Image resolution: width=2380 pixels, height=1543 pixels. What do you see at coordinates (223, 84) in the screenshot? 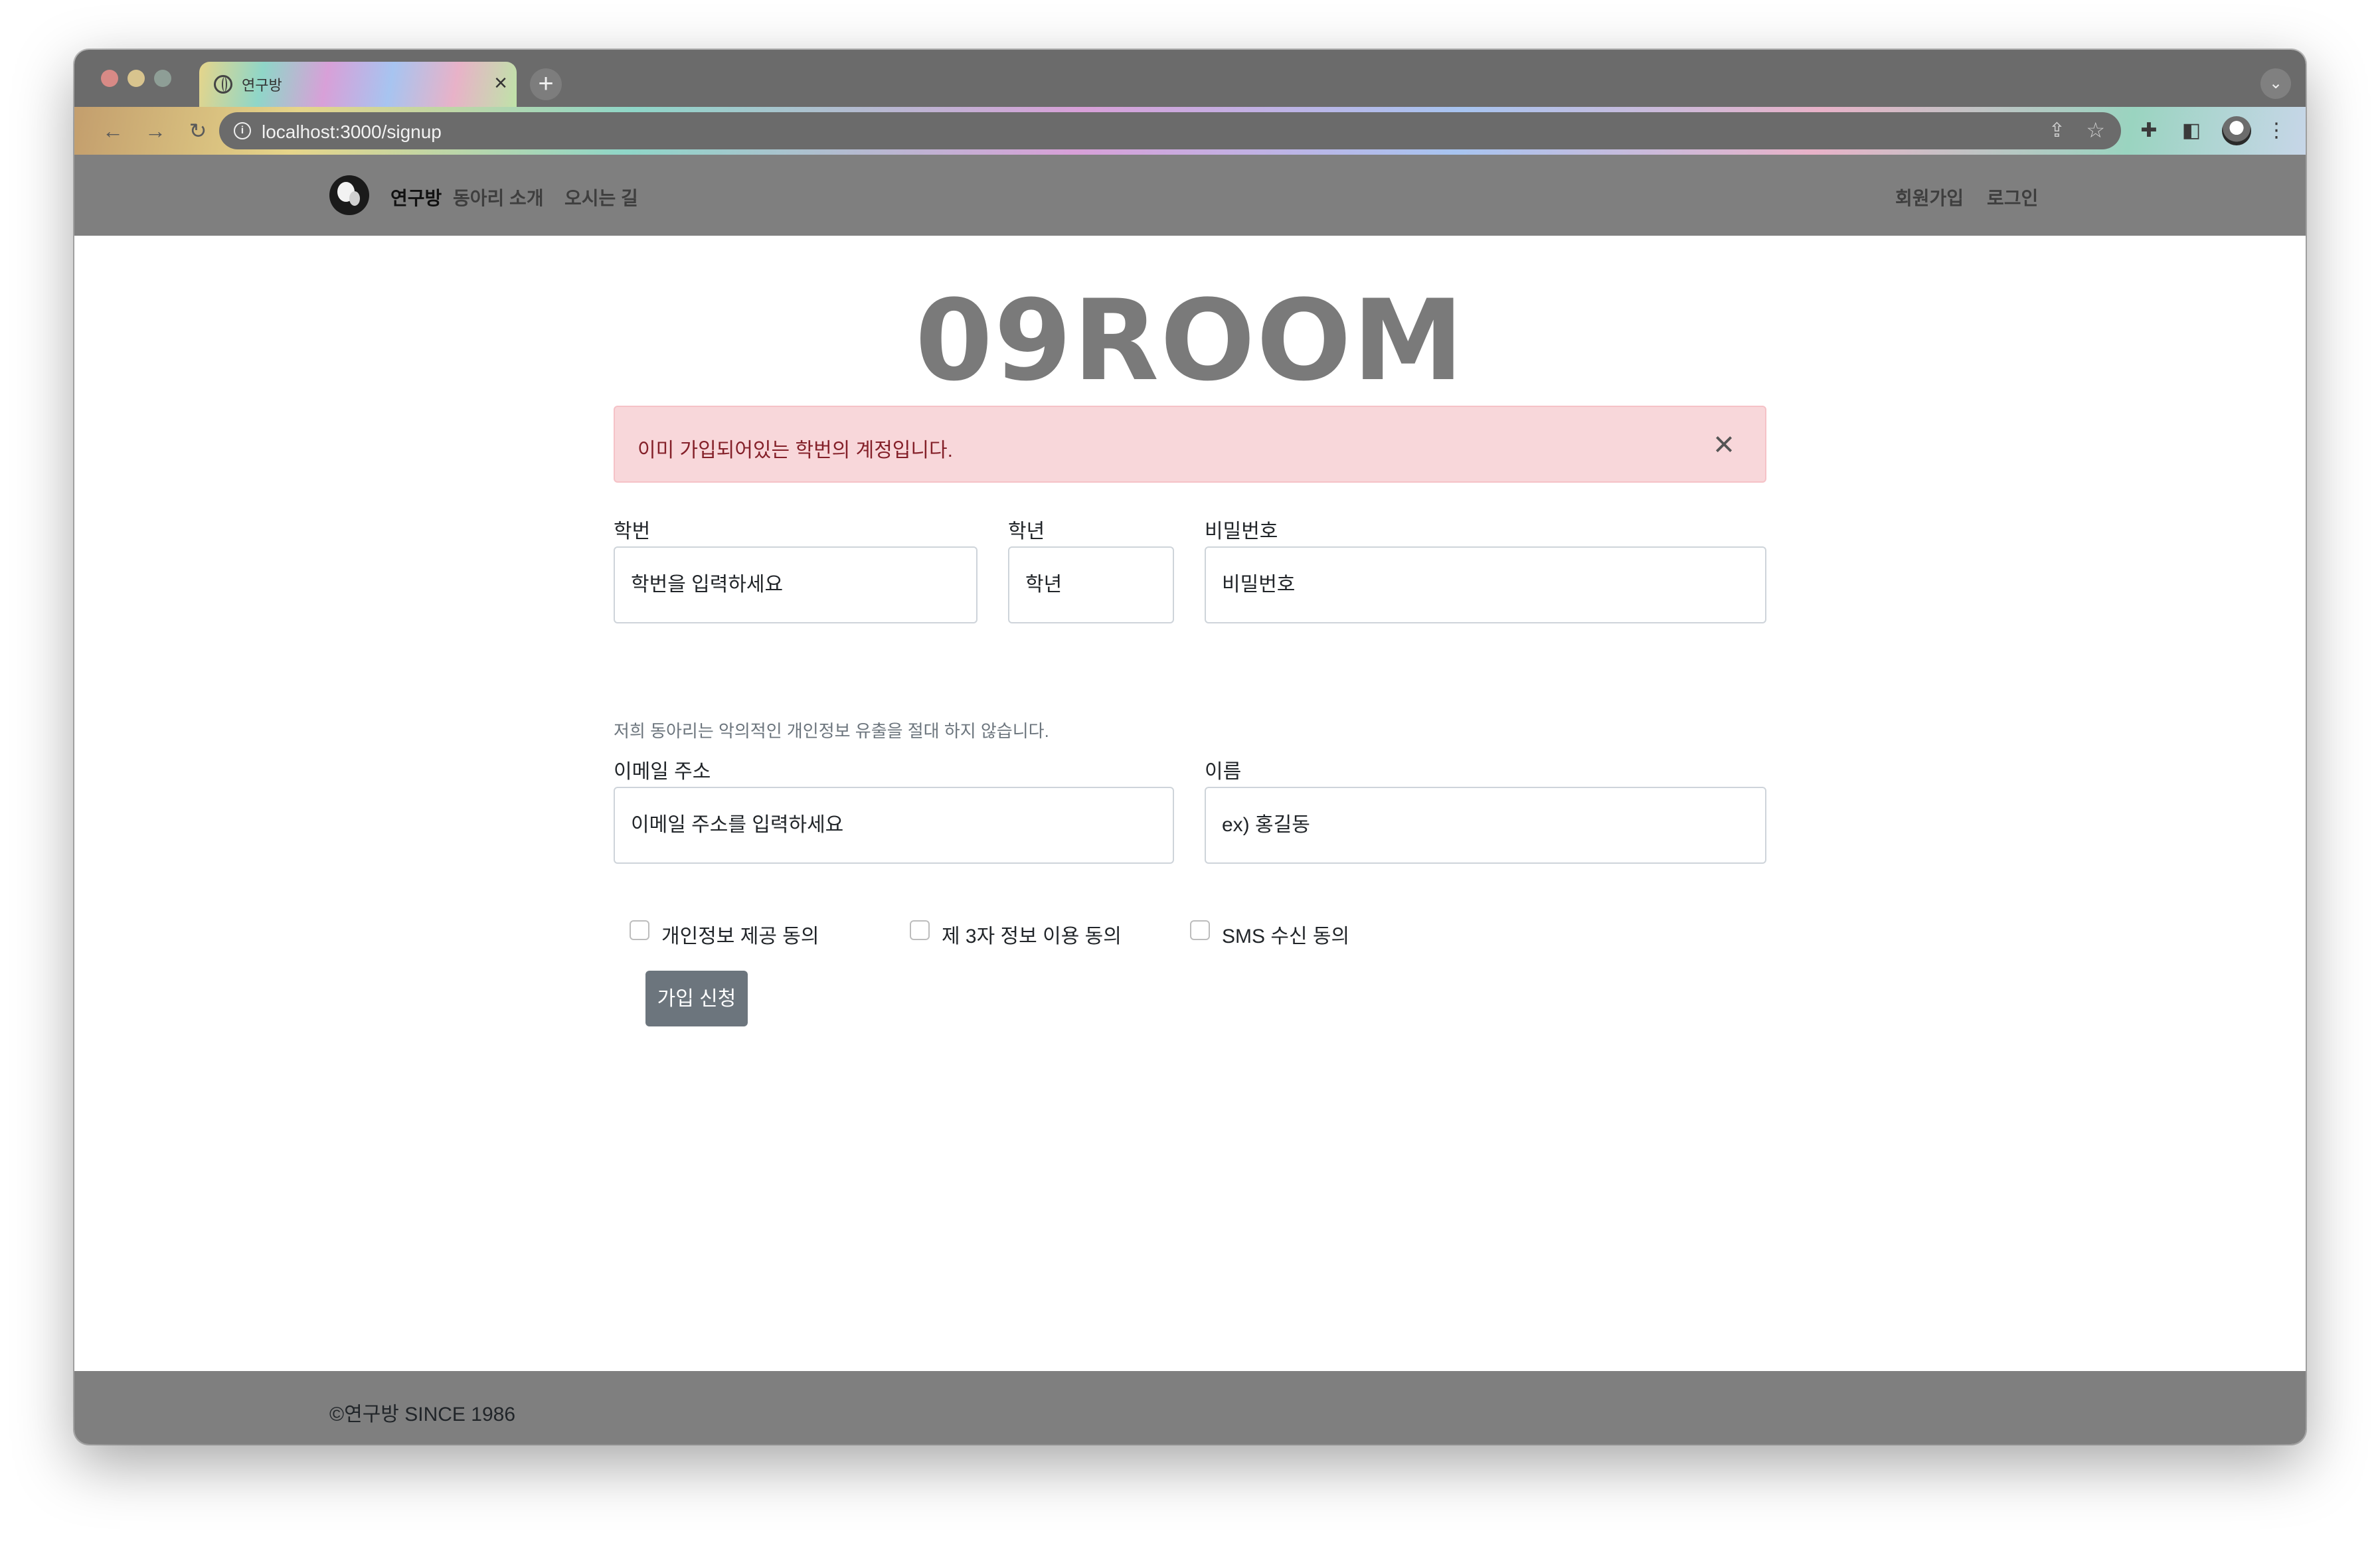
I see `globe-icon` at bounding box center [223, 84].